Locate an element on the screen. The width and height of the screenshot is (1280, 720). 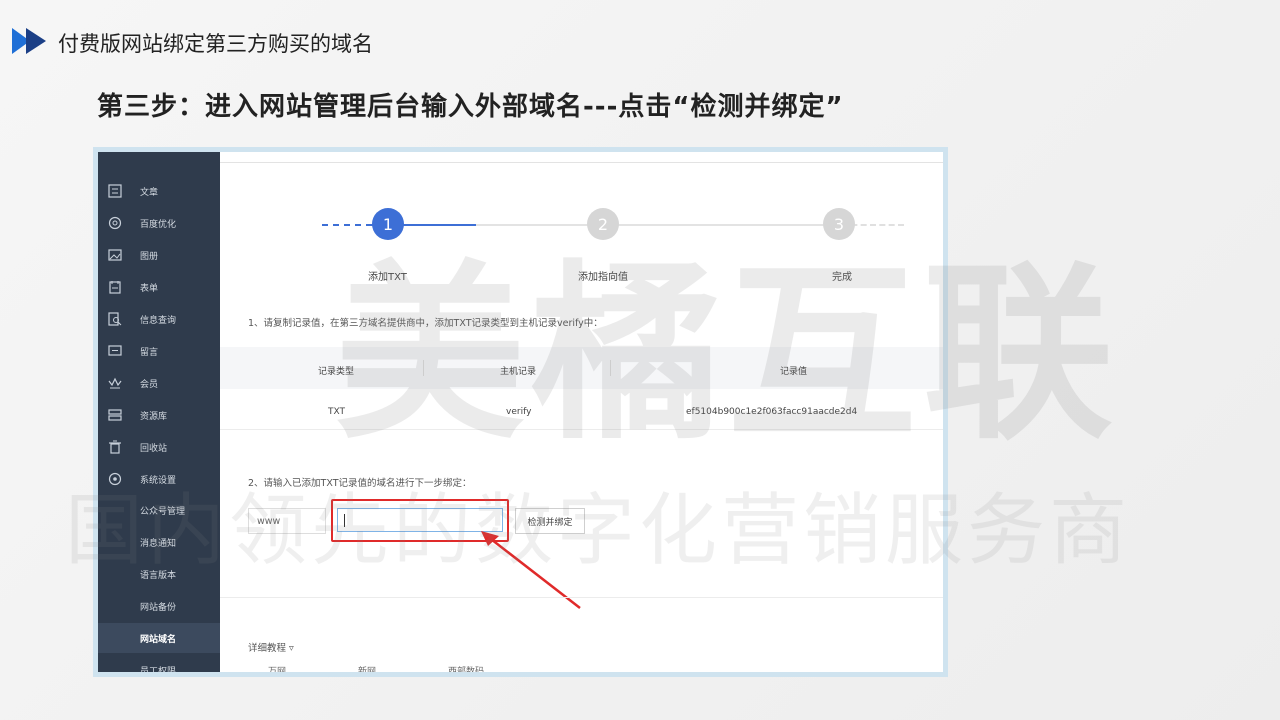
sidebar-item-recycle-bin: 回收站 is located at coordinates (159, 447).